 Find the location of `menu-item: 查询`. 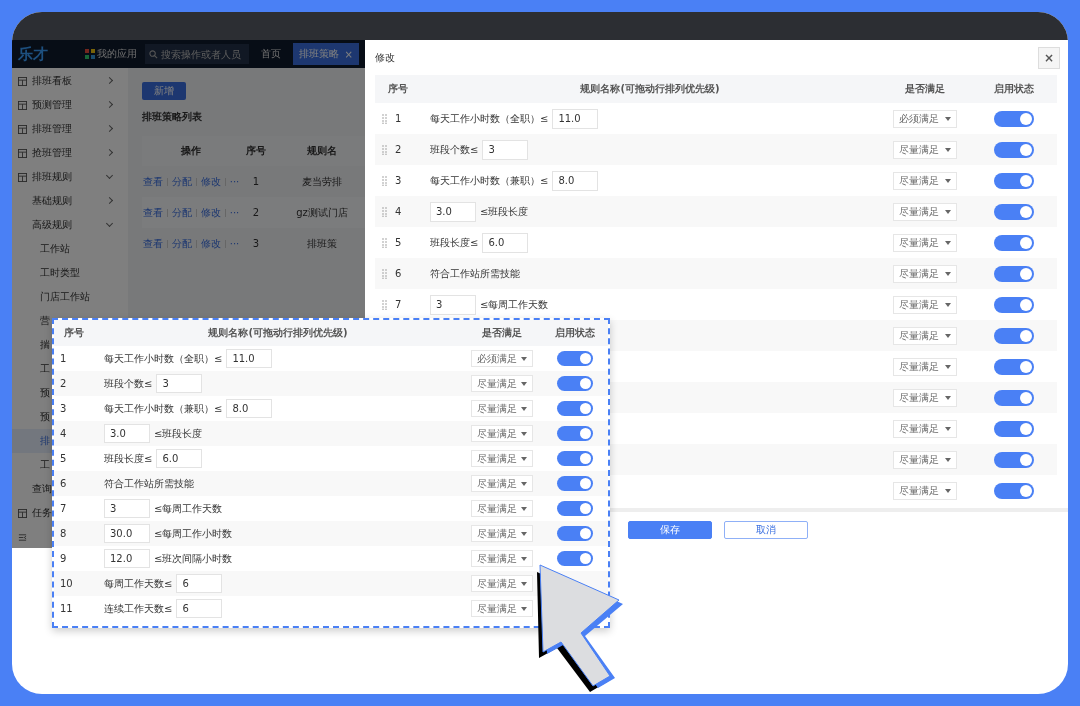

menu-item: 查询 is located at coordinates (42, 489).